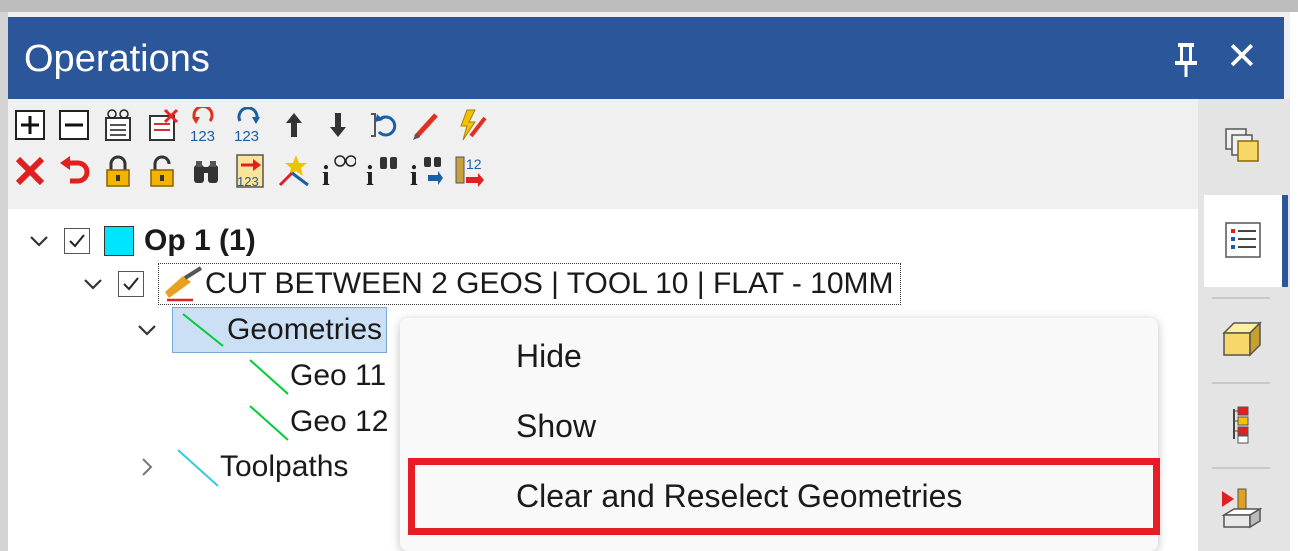 This screenshot has height=551, width=1298. I want to click on tree-node-geo: Geo 12, so click(317, 422).